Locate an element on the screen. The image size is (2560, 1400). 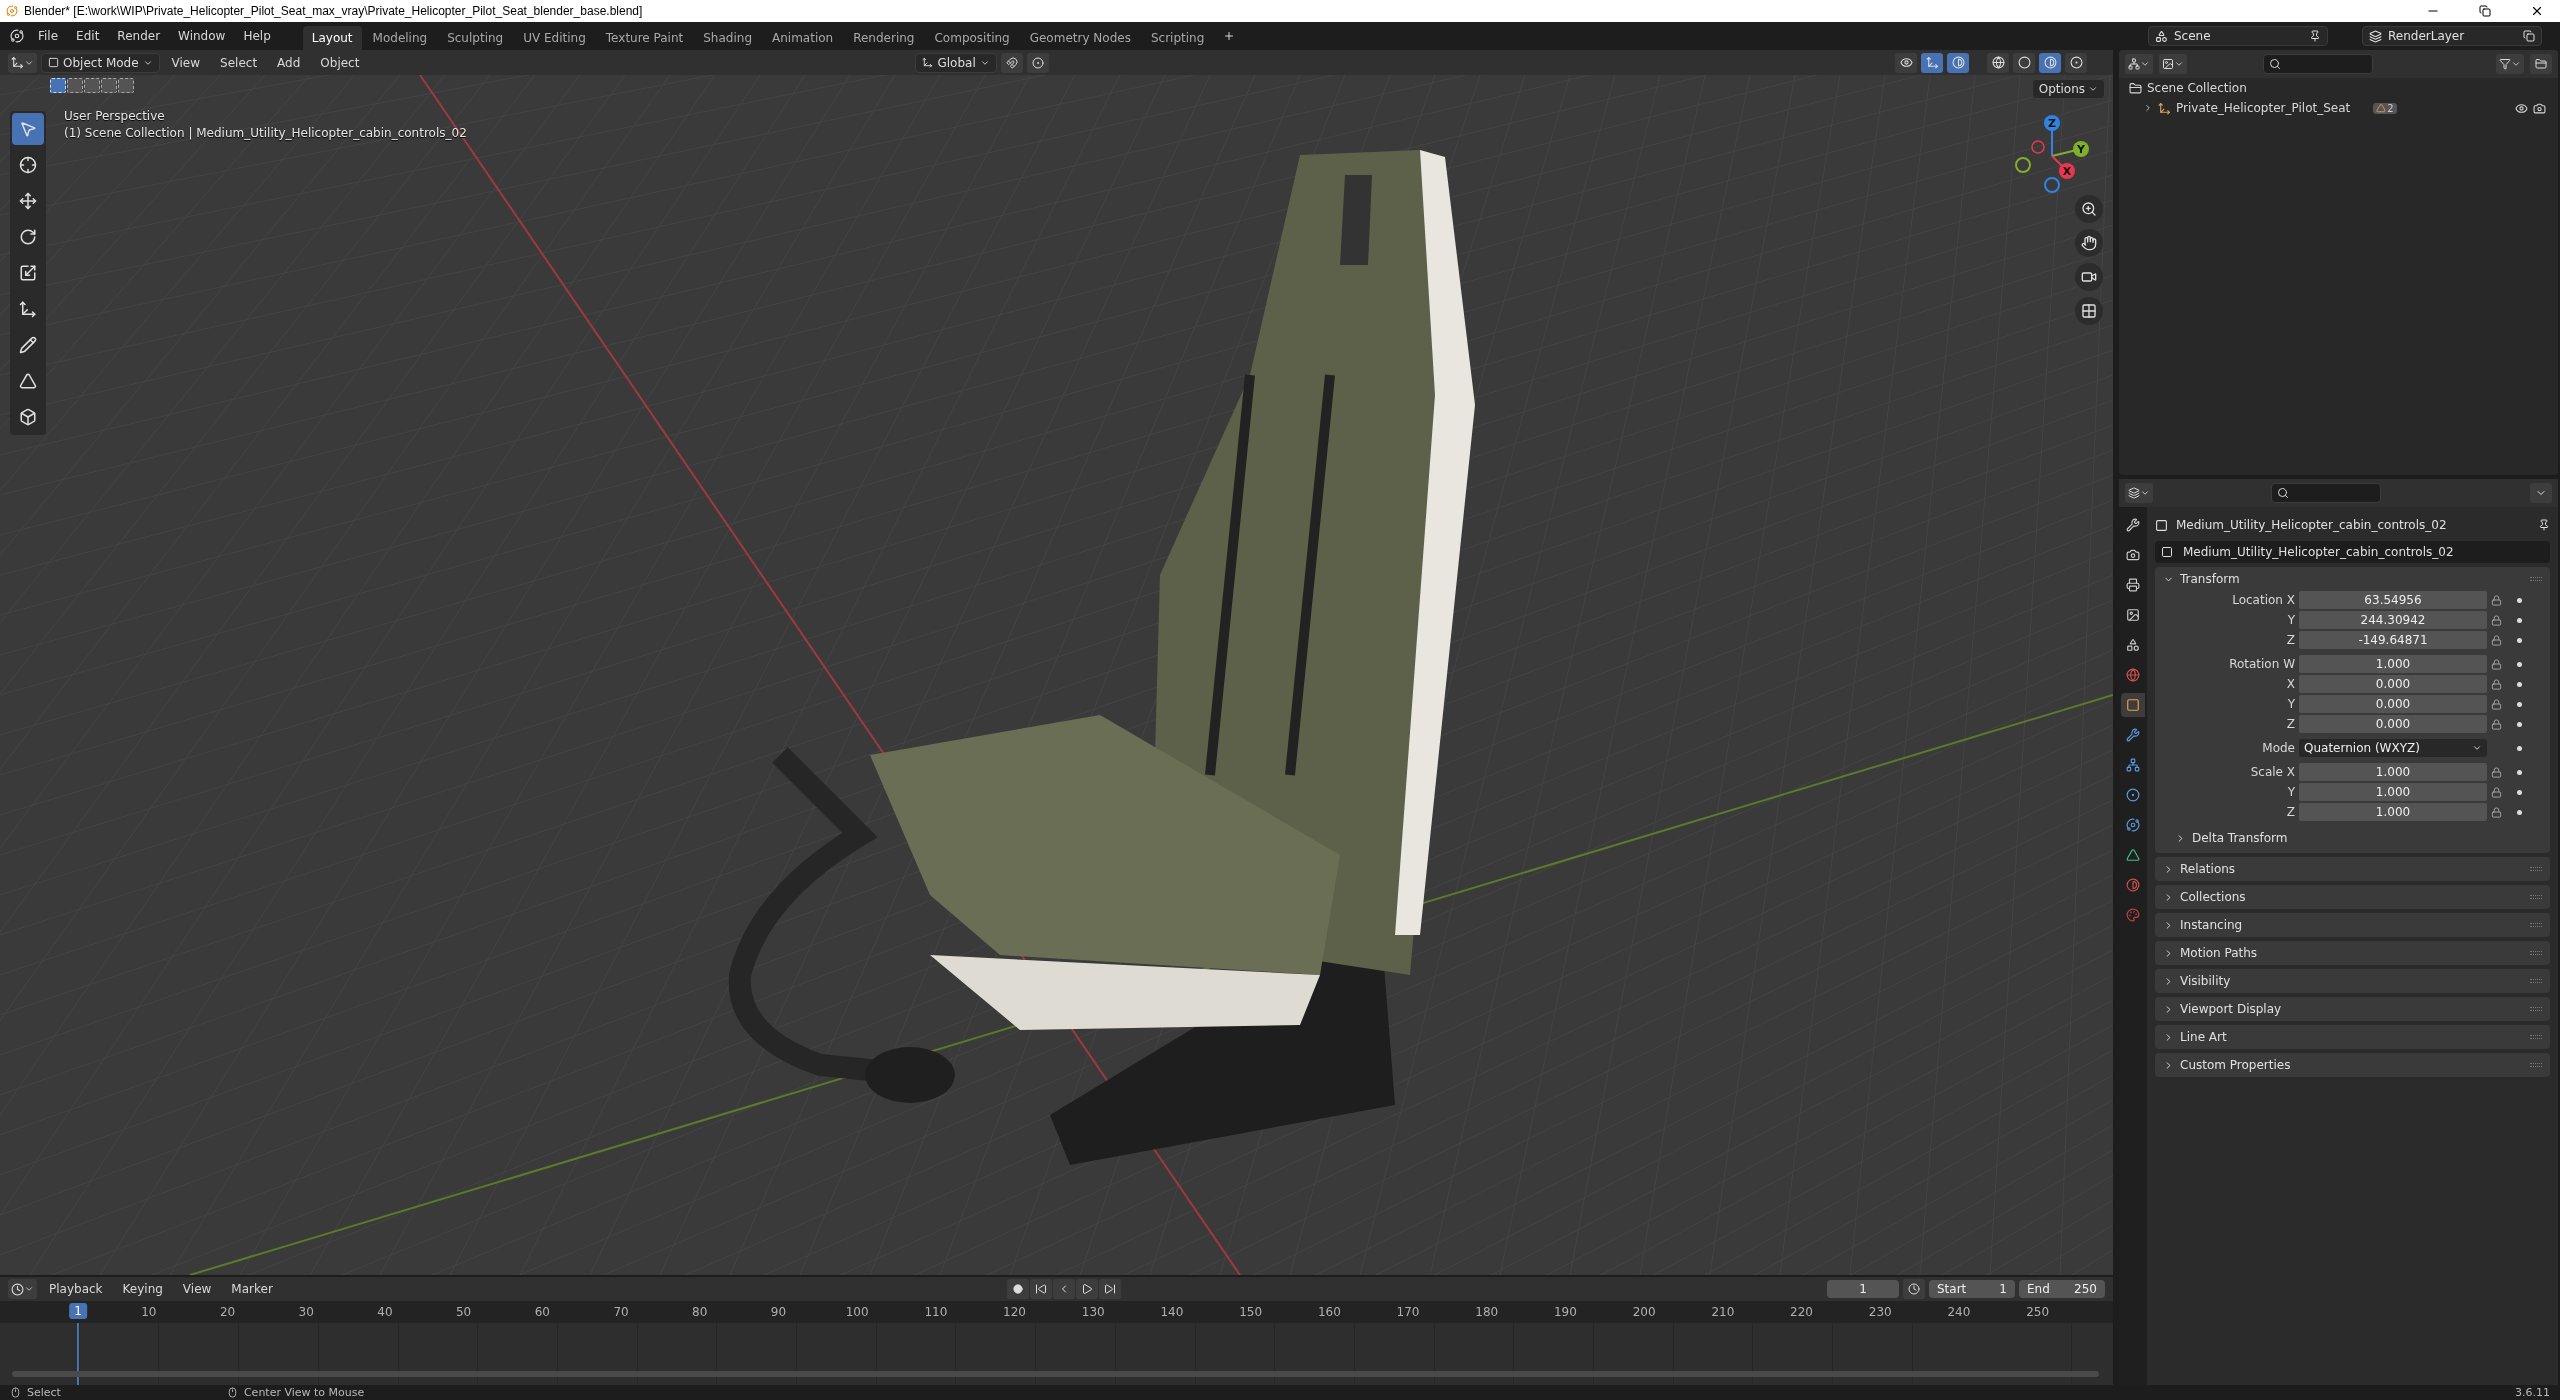
workspace-tab: Animation is located at coordinates (803, 38).